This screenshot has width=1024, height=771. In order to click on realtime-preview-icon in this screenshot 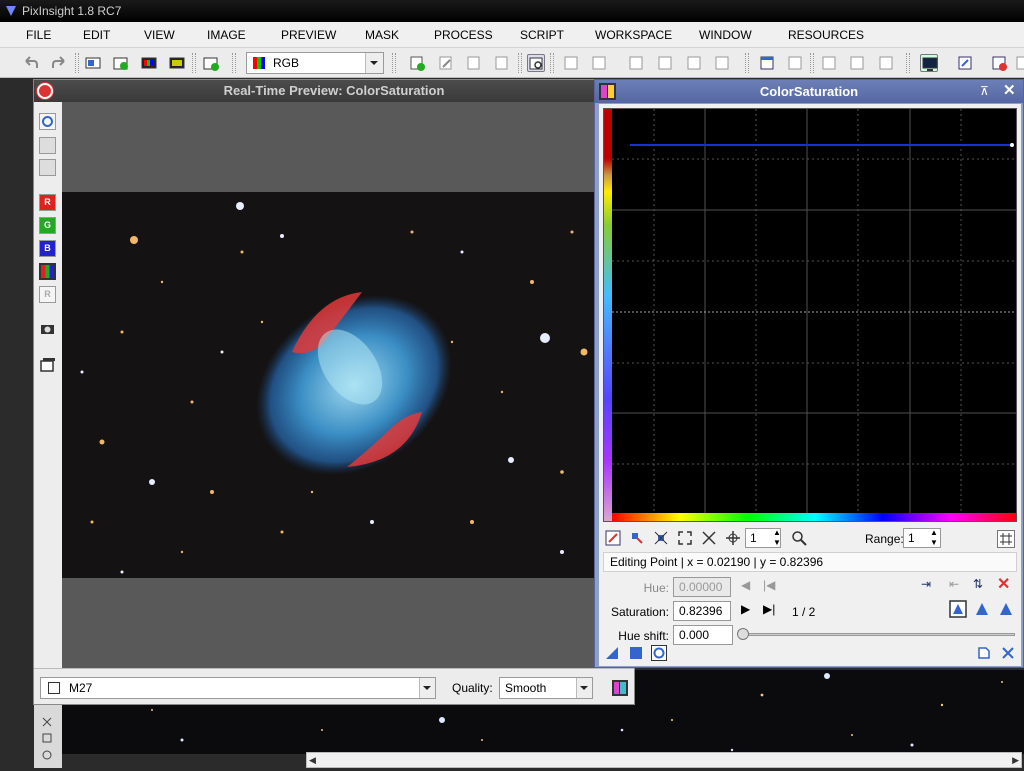, I will do `click(659, 653)`.